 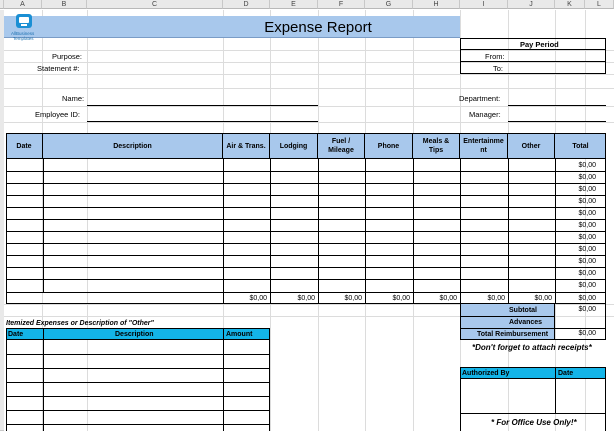 I want to click on advances-input, so click(x=580, y=322).